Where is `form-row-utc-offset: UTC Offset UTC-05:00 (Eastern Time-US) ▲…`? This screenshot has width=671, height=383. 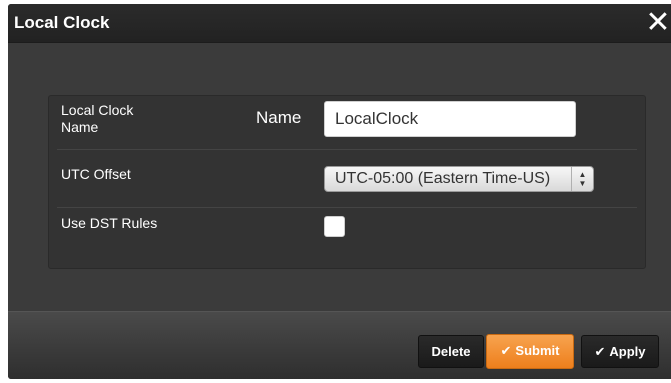
form-row-utc-offset: UTC Offset UTC-05:00 (Eastern Time-US) ▲… is located at coordinates (347, 178).